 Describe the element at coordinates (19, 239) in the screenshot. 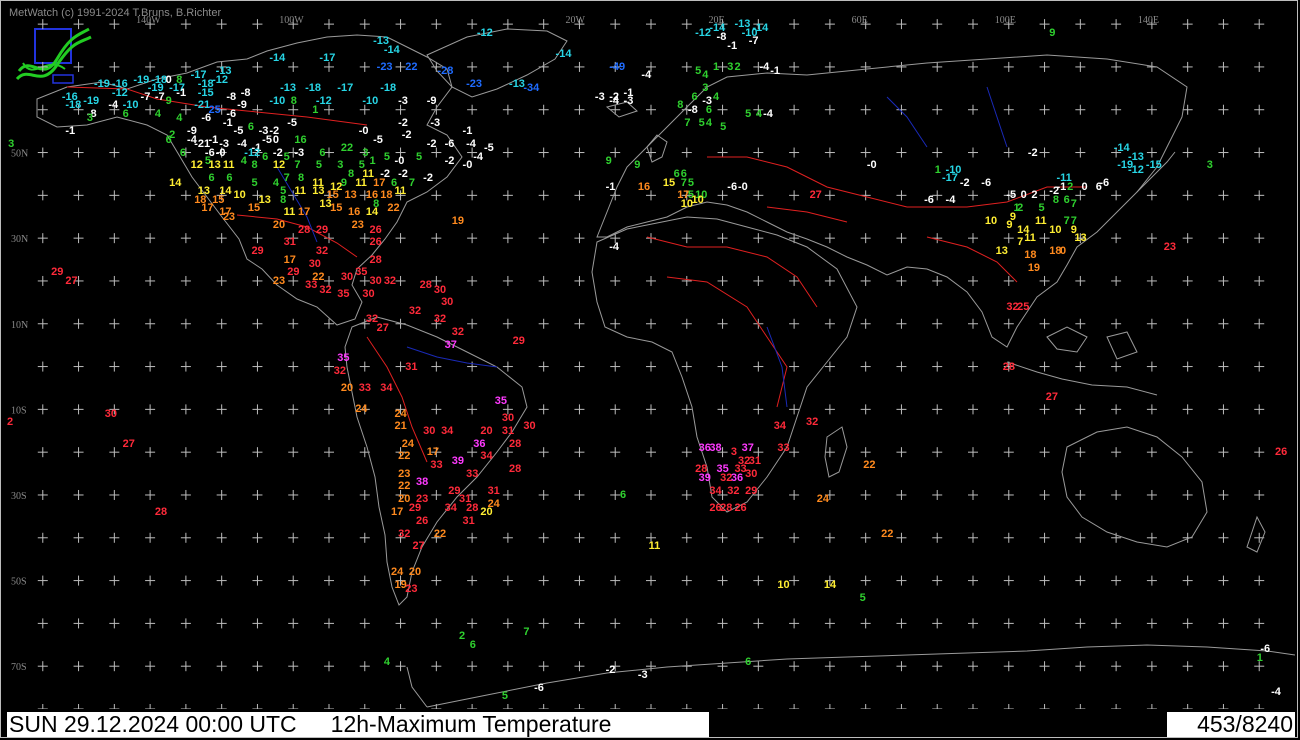

I see `latitude-label: 30N` at that location.